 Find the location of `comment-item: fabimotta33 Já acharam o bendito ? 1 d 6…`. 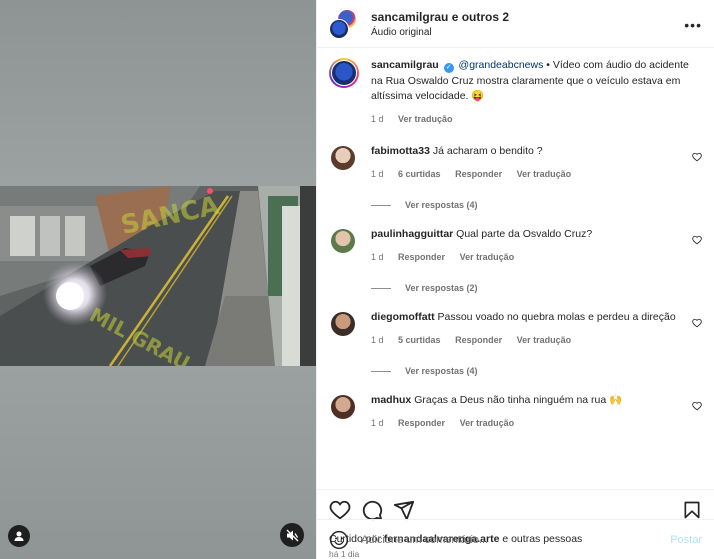

comment-item: fabimotta33 Já acharam o bendito ? 1 d 6… is located at coordinates (515, 163).